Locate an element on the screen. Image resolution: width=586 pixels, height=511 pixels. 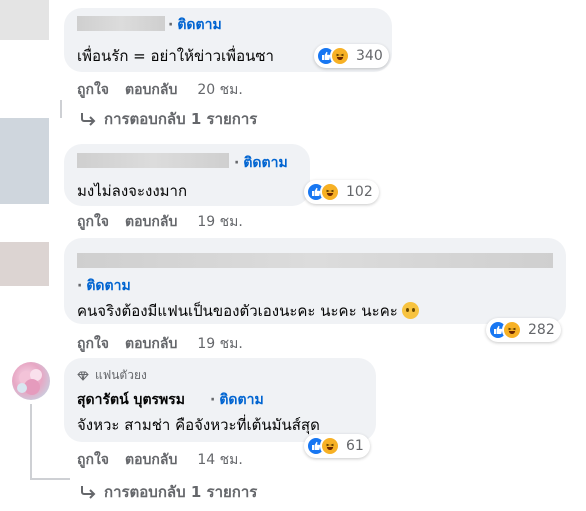
comment-text: เพื่อนรัก = อย่าให้ข่าวเพื่อนซา is located at coordinates (175, 56).